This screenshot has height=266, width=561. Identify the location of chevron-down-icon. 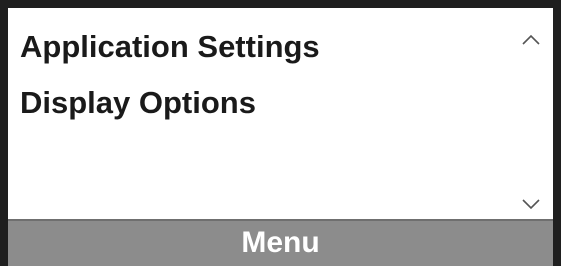
(531, 204).